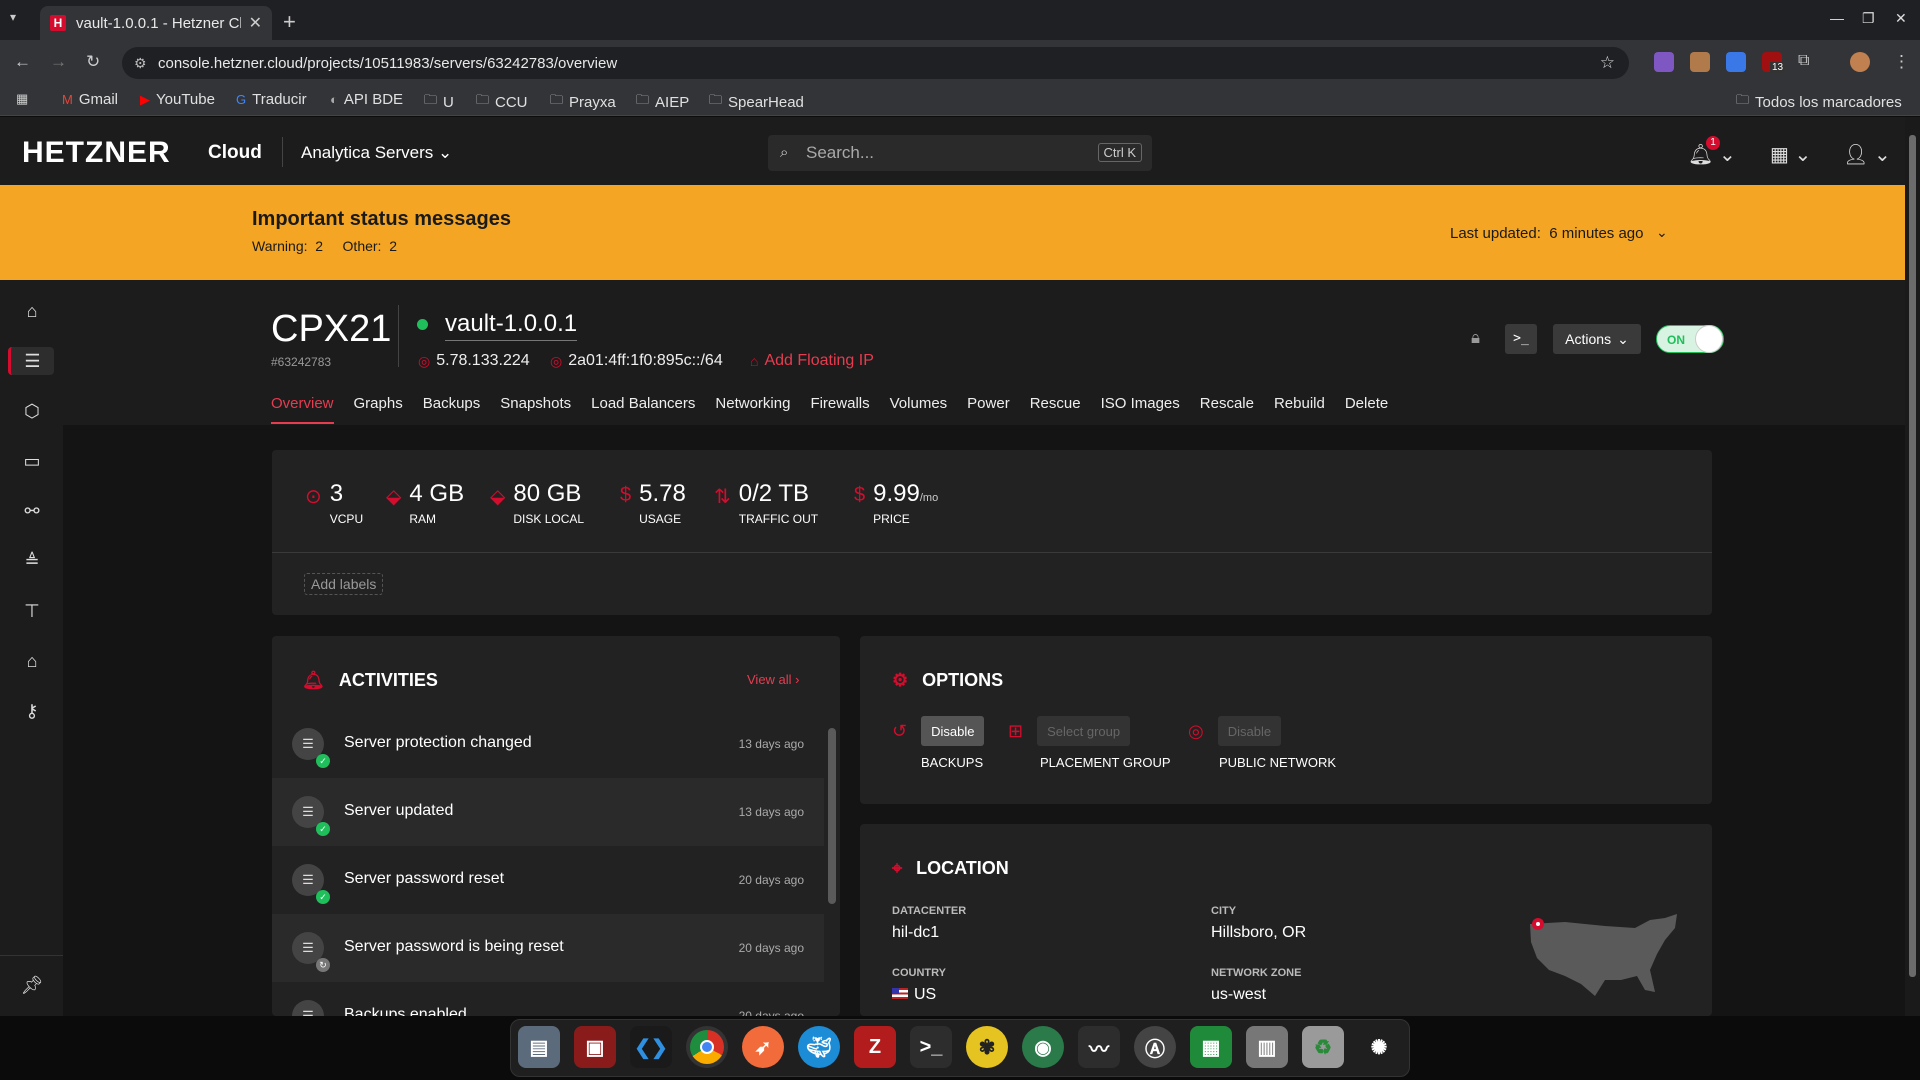  What do you see at coordinates (32, 611) in the screenshot?
I see `firewall-icon: ⊤` at bounding box center [32, 611].